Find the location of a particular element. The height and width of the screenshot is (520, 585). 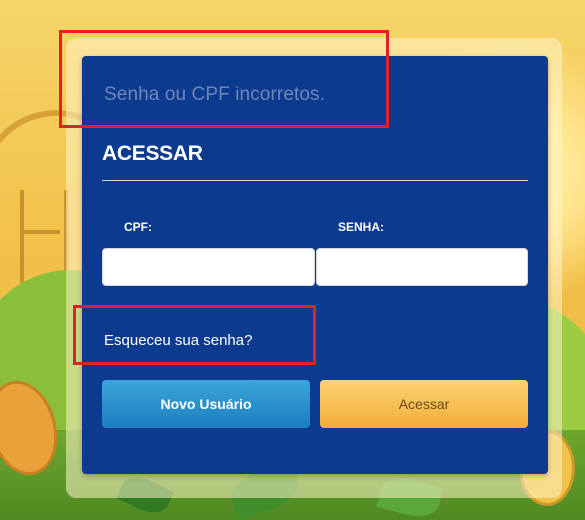

senha-label: SENHA: is located at coordinates (361, 227).